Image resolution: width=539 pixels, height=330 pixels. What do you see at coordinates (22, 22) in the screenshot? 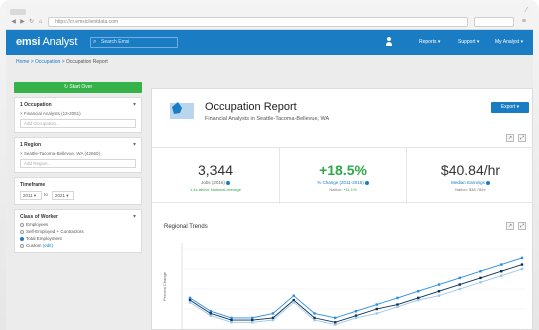
I see `forward-icon: ▶` at bounding box center [22, 22].